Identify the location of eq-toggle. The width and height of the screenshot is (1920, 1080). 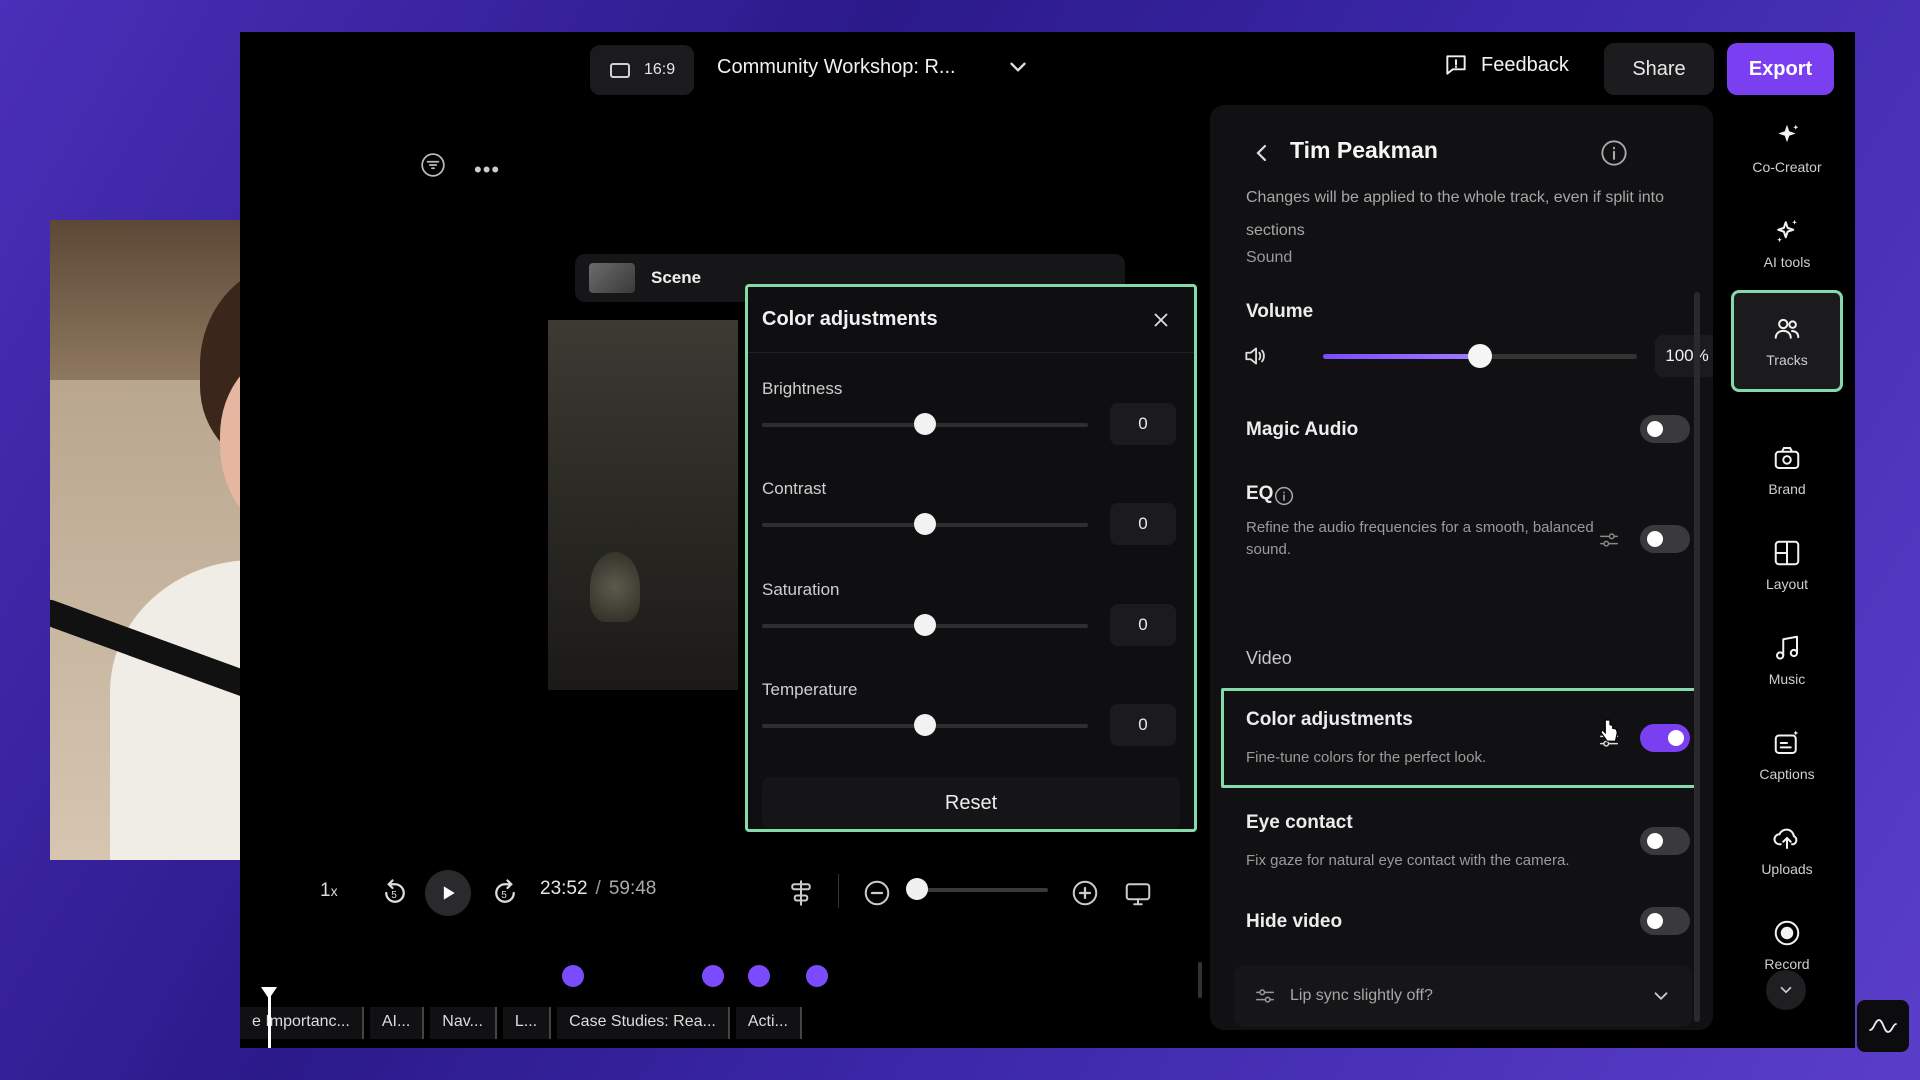
(1665, 539).